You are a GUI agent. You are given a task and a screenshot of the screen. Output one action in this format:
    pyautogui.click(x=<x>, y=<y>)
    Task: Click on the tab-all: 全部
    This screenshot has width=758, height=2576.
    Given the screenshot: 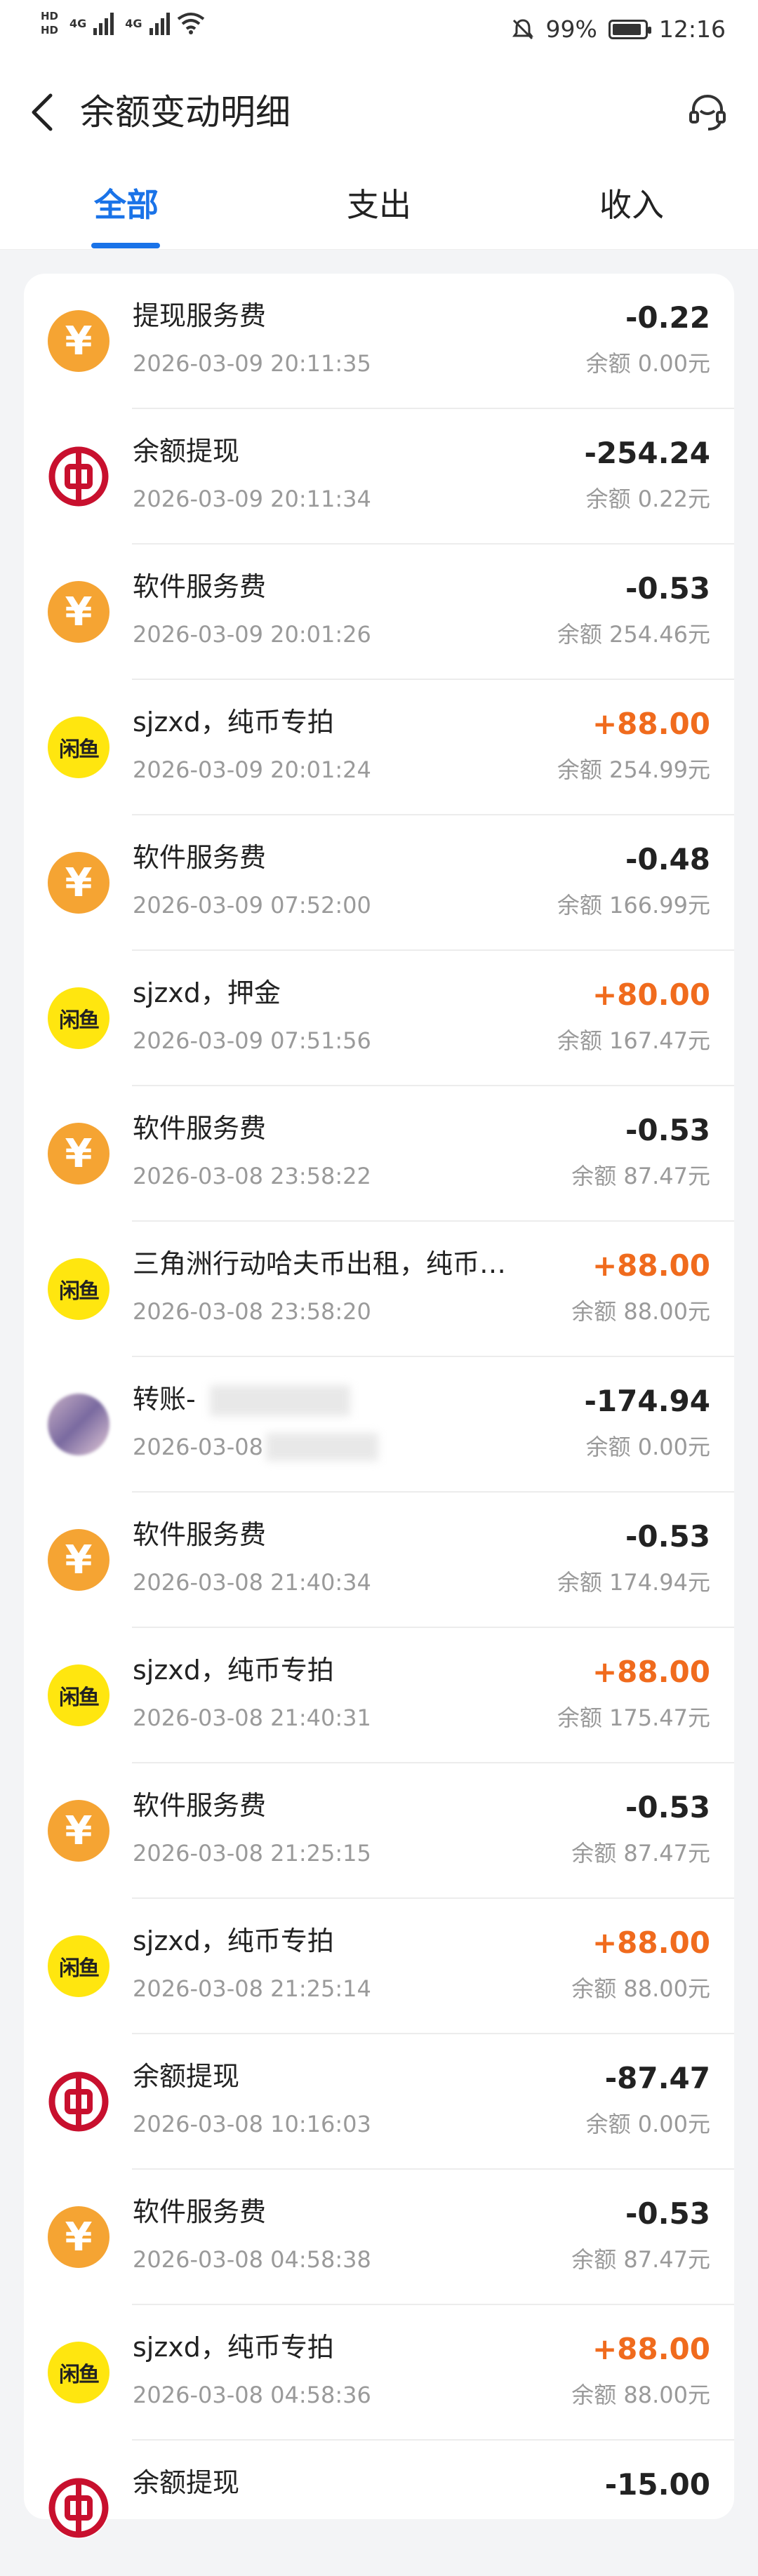 What is the action you would take?
    pyautogui.click(x=126, y=203)
    